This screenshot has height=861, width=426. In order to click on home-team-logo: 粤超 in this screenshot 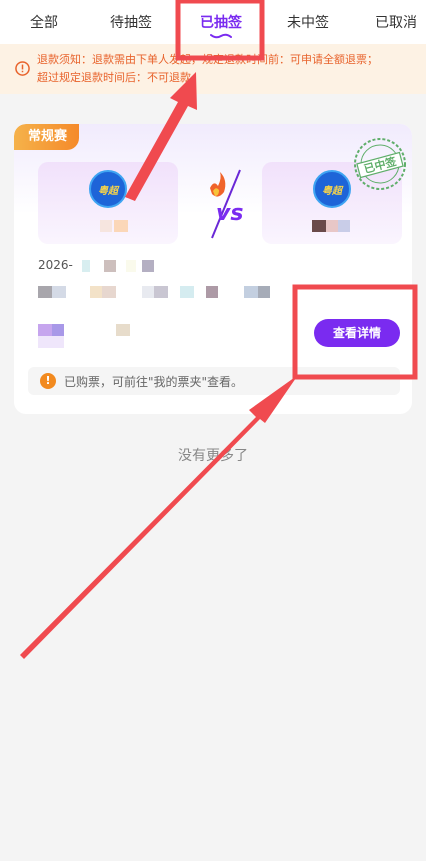, I will do `click(108, 189)`.